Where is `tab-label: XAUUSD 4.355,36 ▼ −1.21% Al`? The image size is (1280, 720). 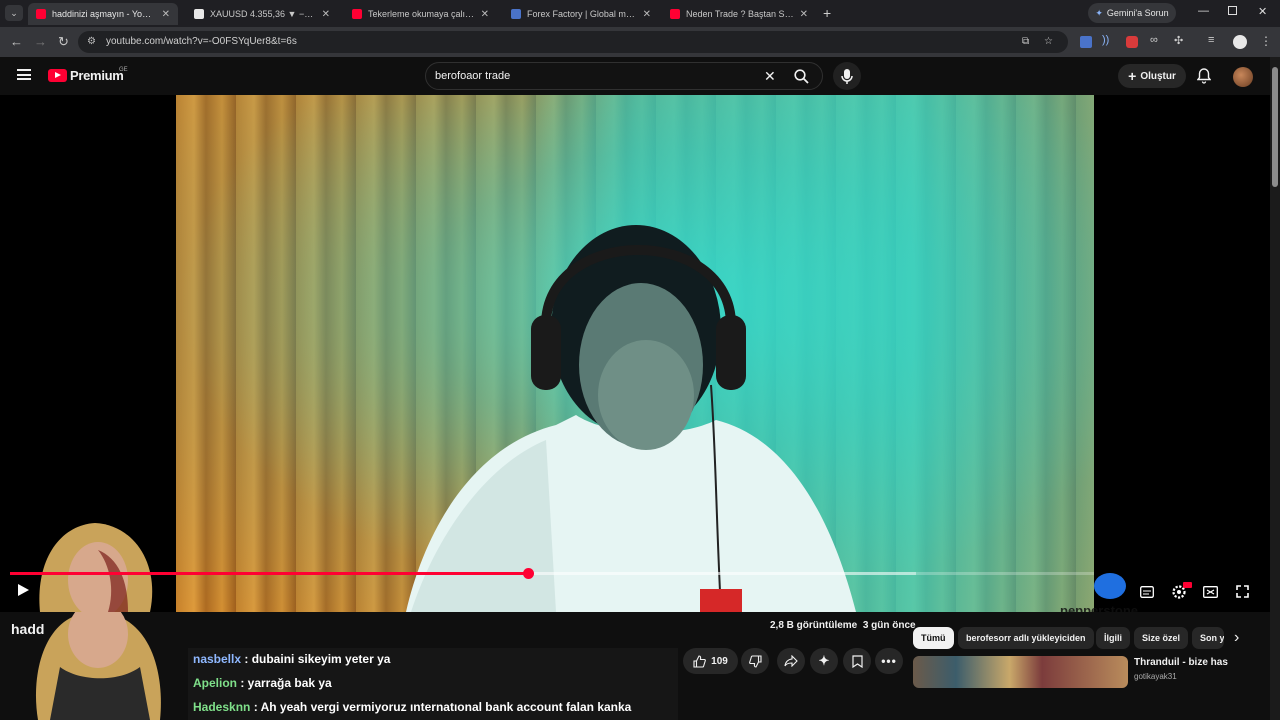 tab-label: XAUUSD 4.355,36 ▼ −1.21% Al is located at coordinates (263, 14).